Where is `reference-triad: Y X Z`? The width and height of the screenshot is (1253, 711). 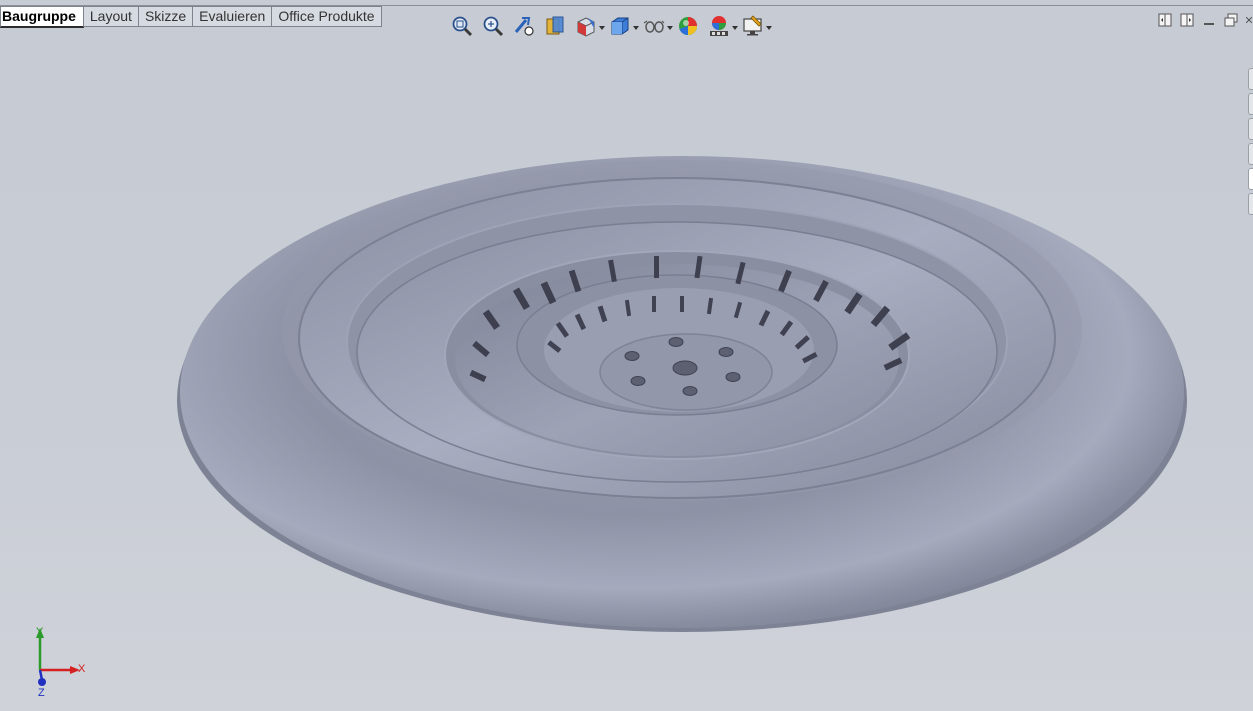 reference-triad: Y X Z is located at coordinates (61, 662).